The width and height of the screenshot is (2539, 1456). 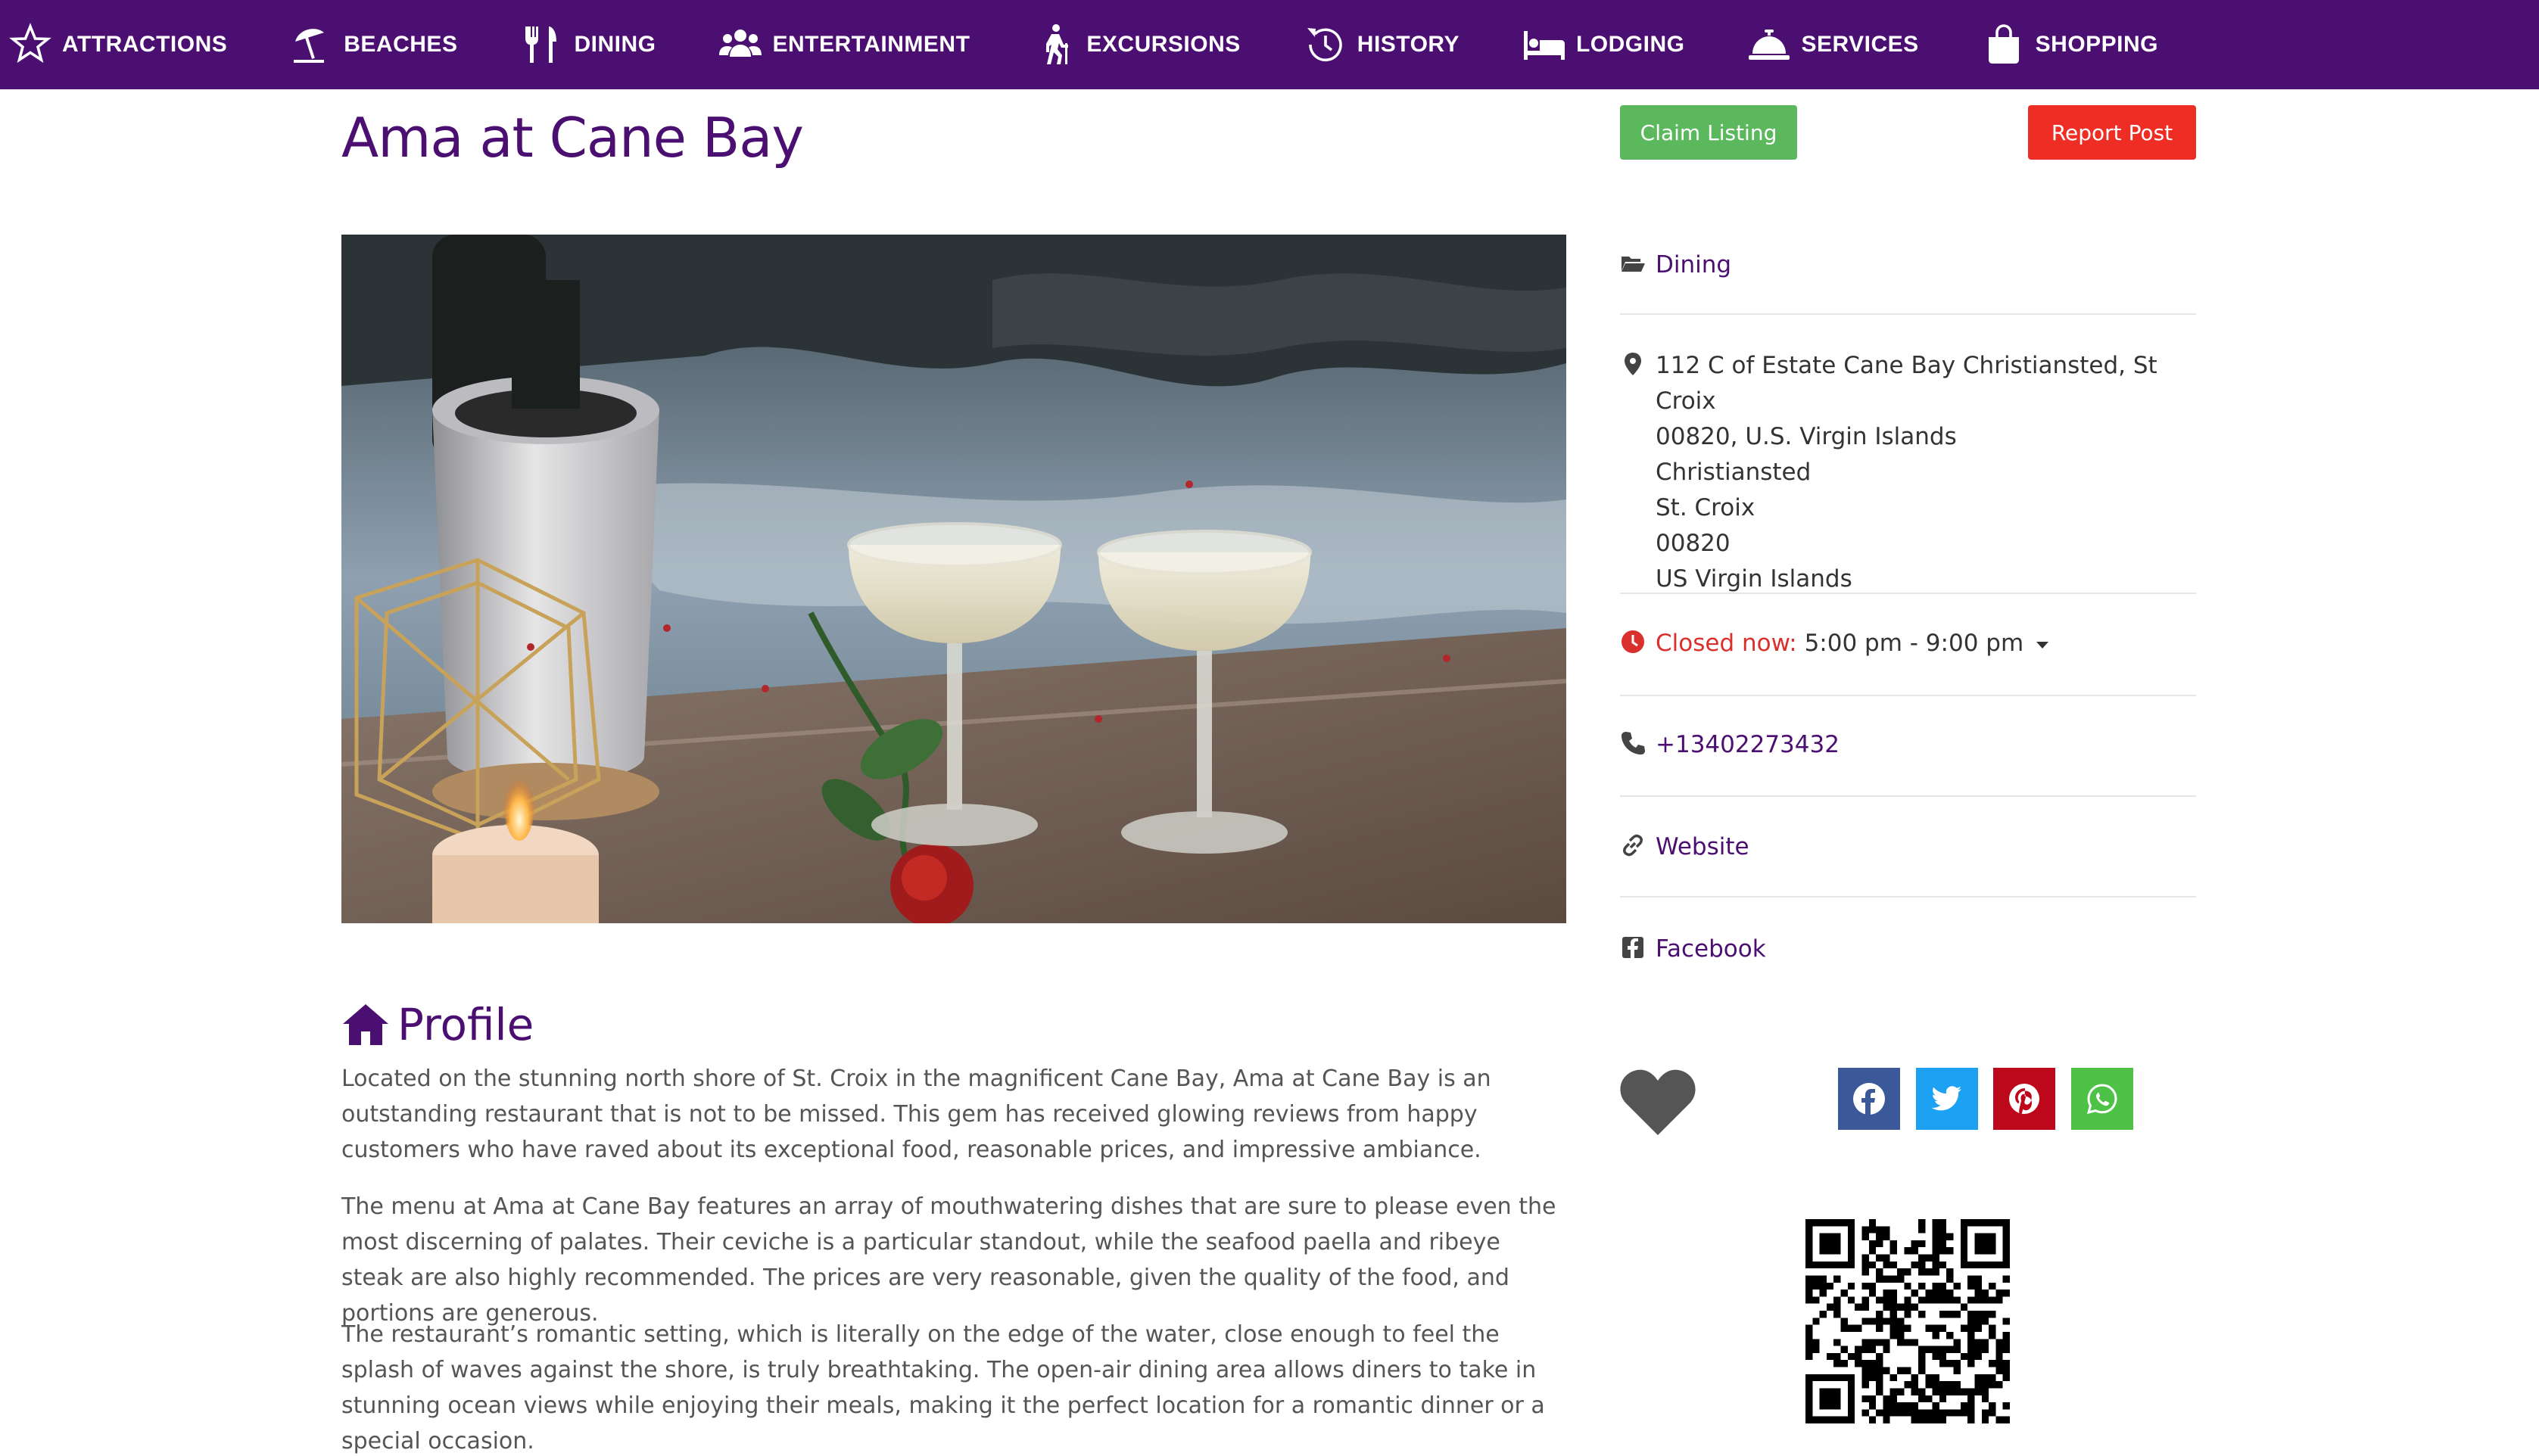 I want to click on clock-icon, so click(x=1633, y=641).